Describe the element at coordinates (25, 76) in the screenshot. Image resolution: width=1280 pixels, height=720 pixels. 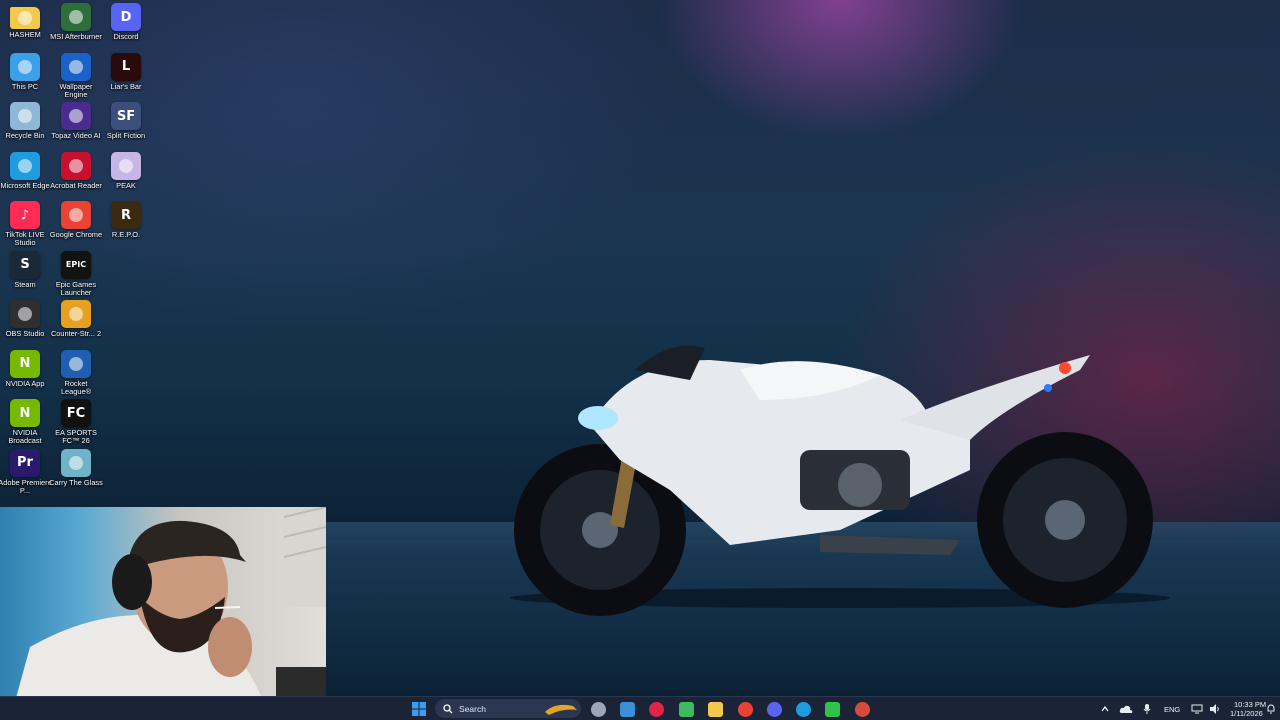
I see `desktop-icon-this-pc: This PC` at that location.